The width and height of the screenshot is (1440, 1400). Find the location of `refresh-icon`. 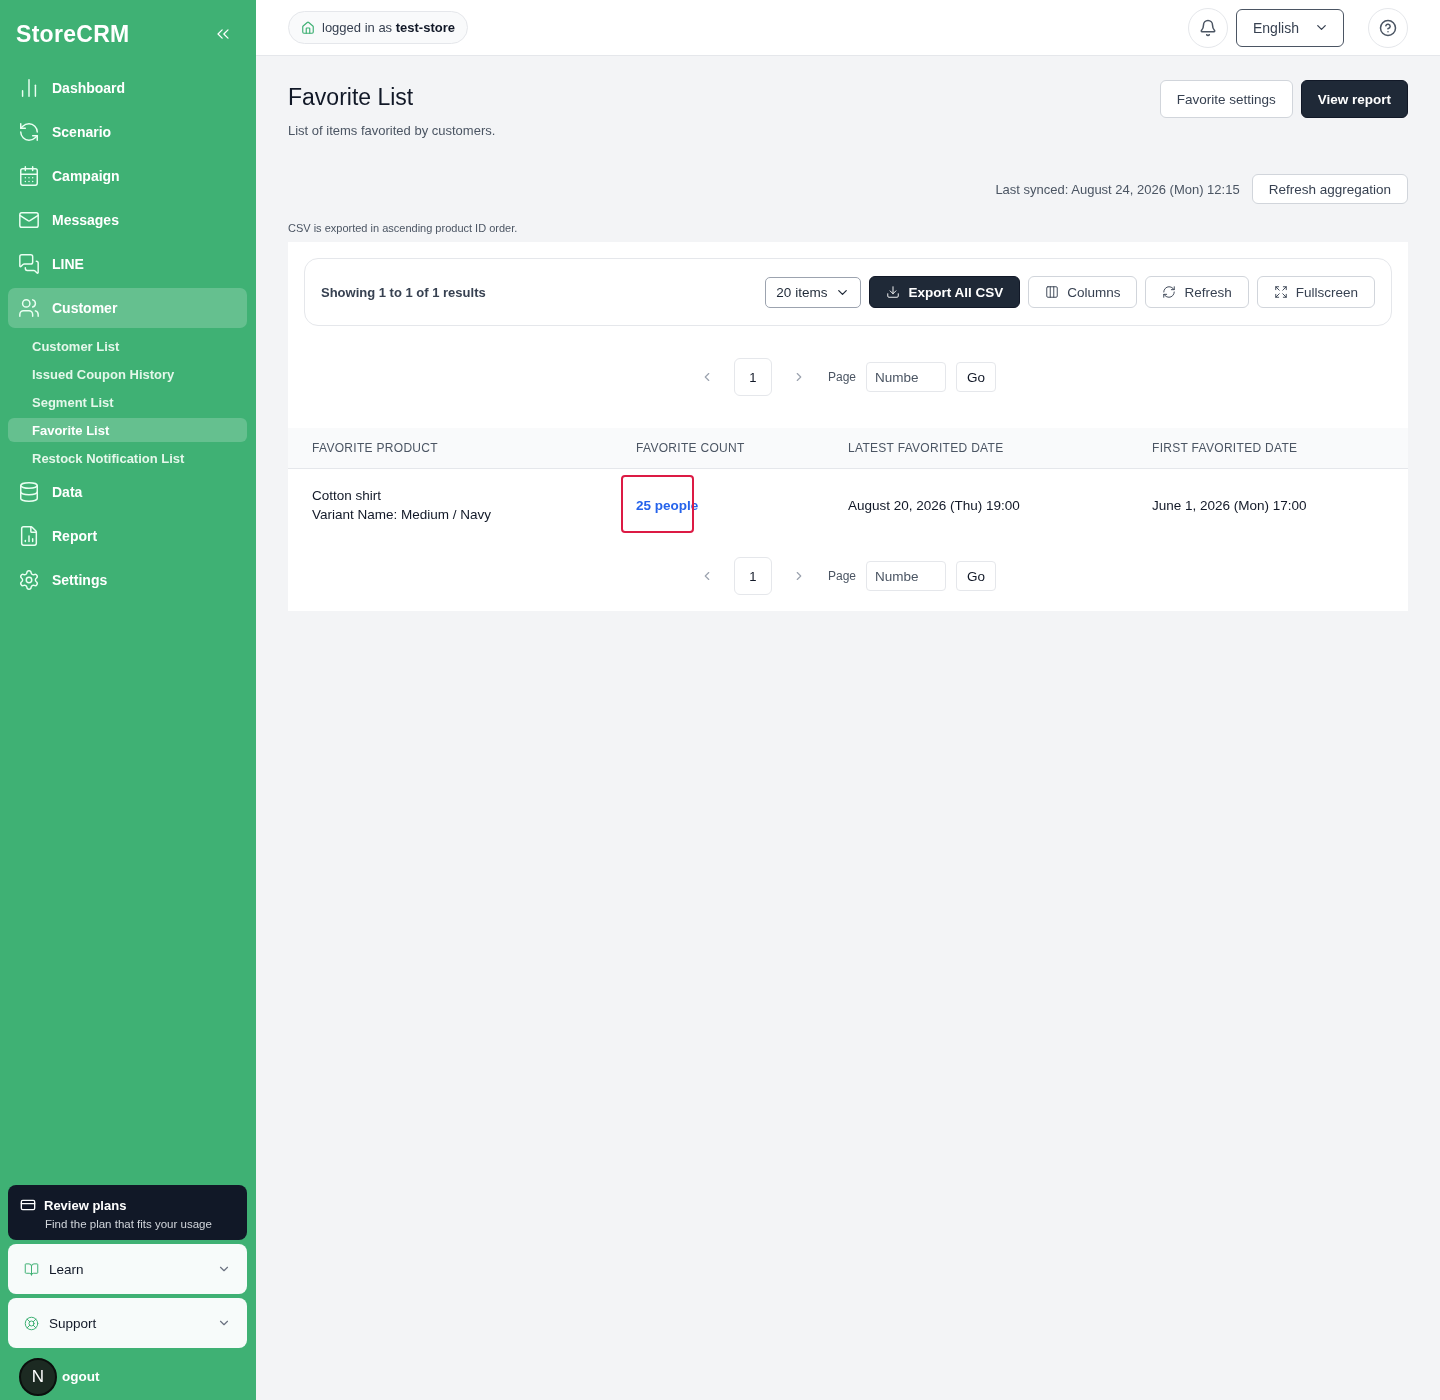

refresh-icon is located at coordinates (1169, 292).